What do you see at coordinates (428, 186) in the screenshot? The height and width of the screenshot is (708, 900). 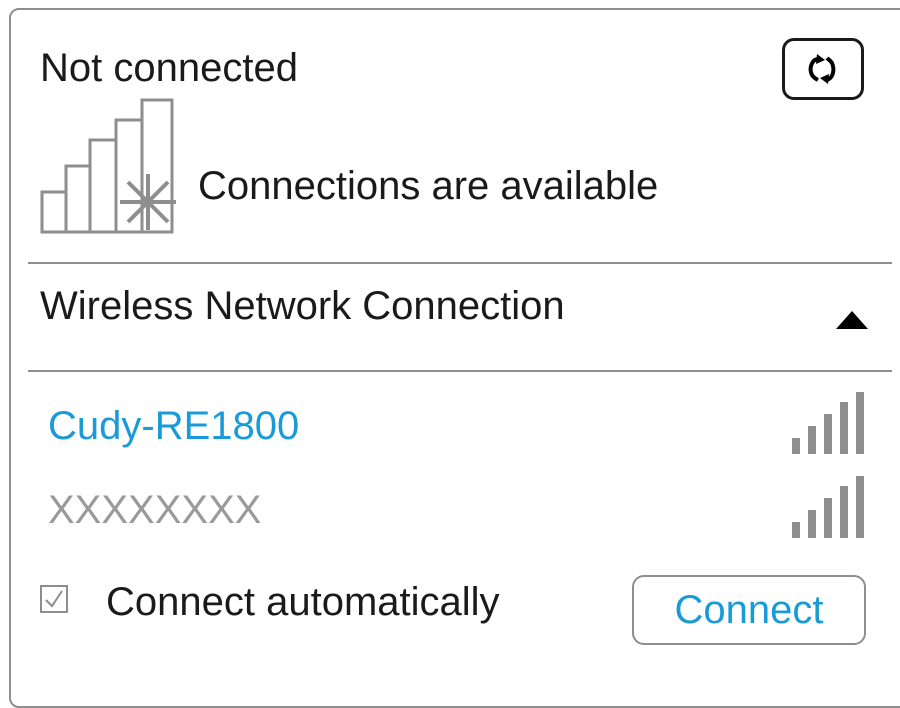 I see `availability-text: Connections are available` at bounding box center [428, 186].